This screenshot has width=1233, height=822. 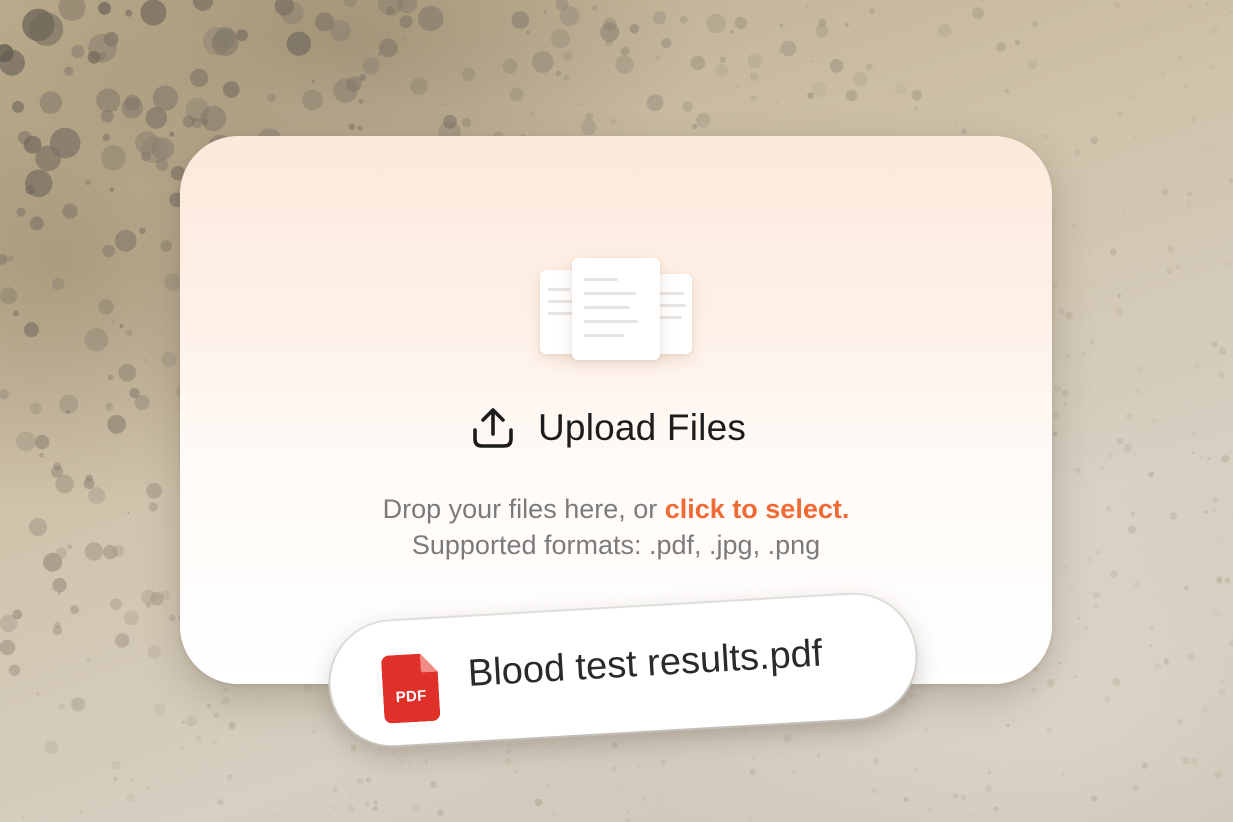 What do you see at coordinates (411, 697) in the screenshot?
I see `pdf-badge-label: PDF` at bounding box center [411, 697].